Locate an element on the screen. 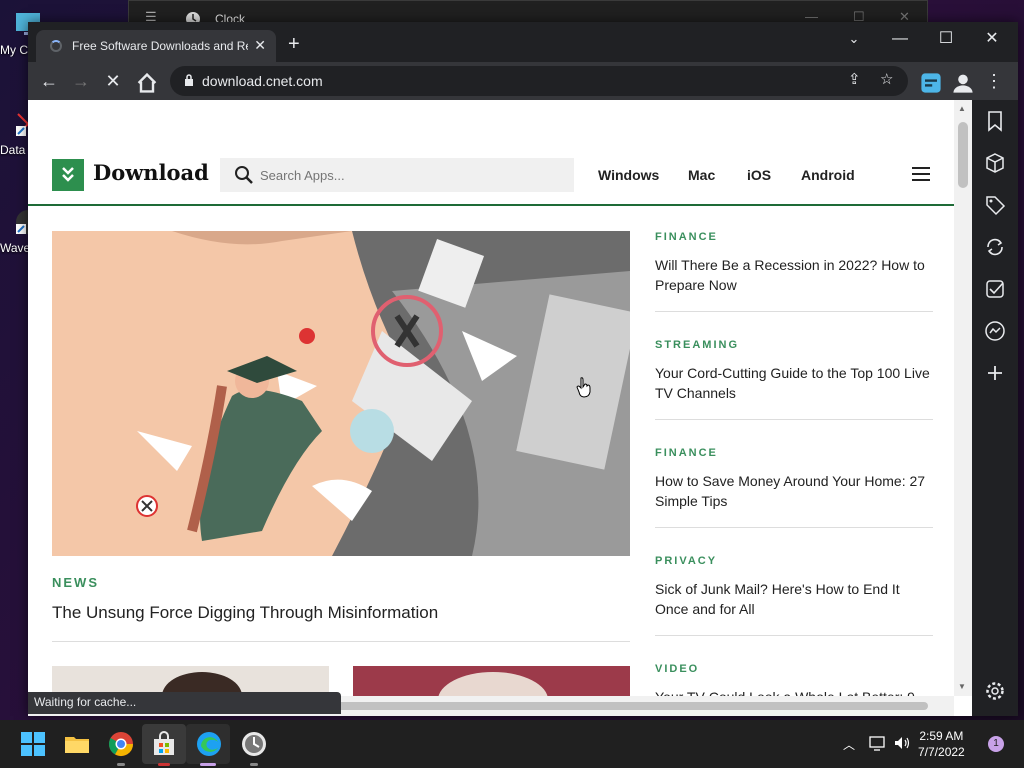  store-icon is located at coordinates (164, 744).